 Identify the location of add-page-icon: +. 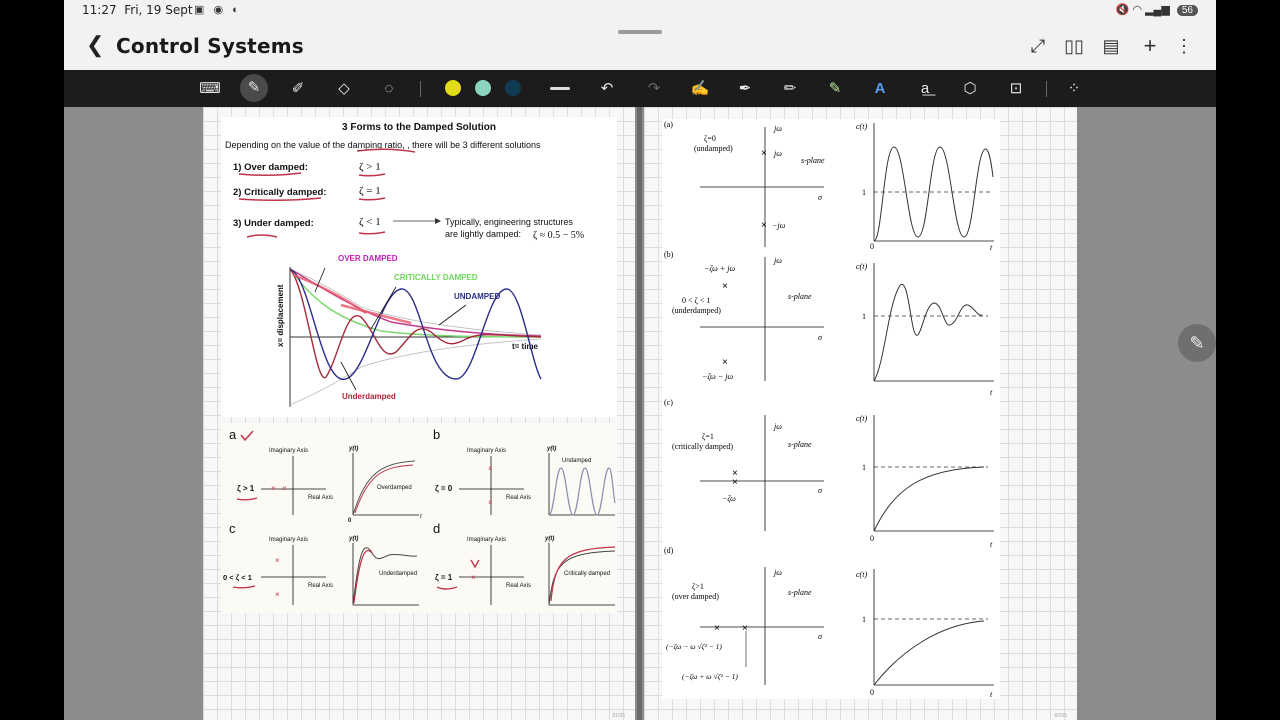
(1150, 46).